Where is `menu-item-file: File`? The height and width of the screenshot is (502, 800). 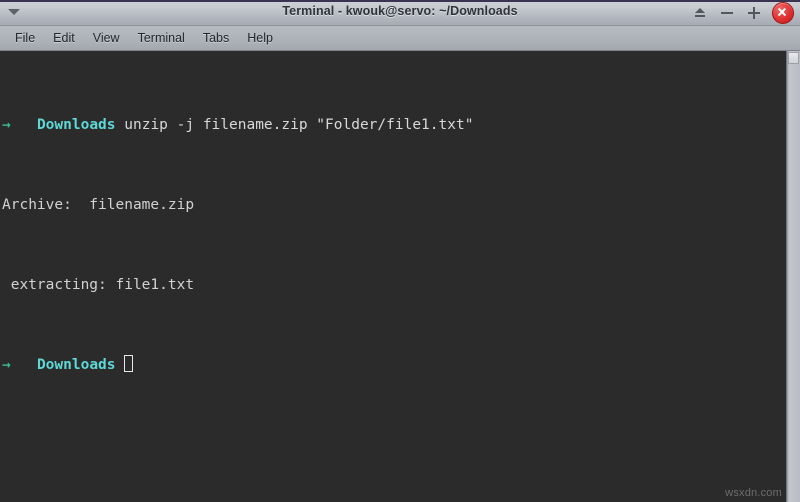
menu-item-file: File is located at coordinates (25, 38).